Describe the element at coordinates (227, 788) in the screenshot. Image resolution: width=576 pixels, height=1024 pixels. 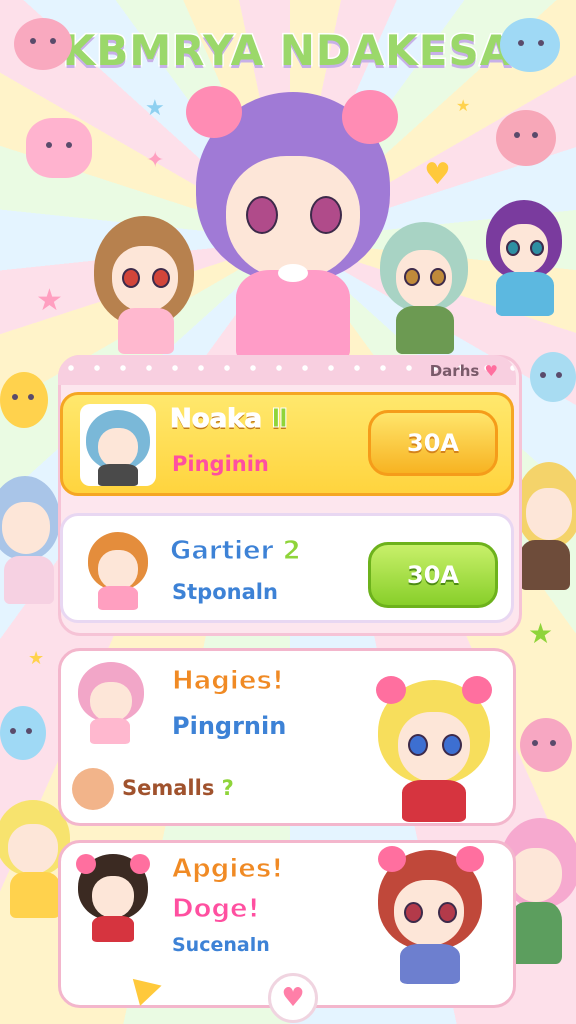
I see `card-extra-suffix: ?` at that location.